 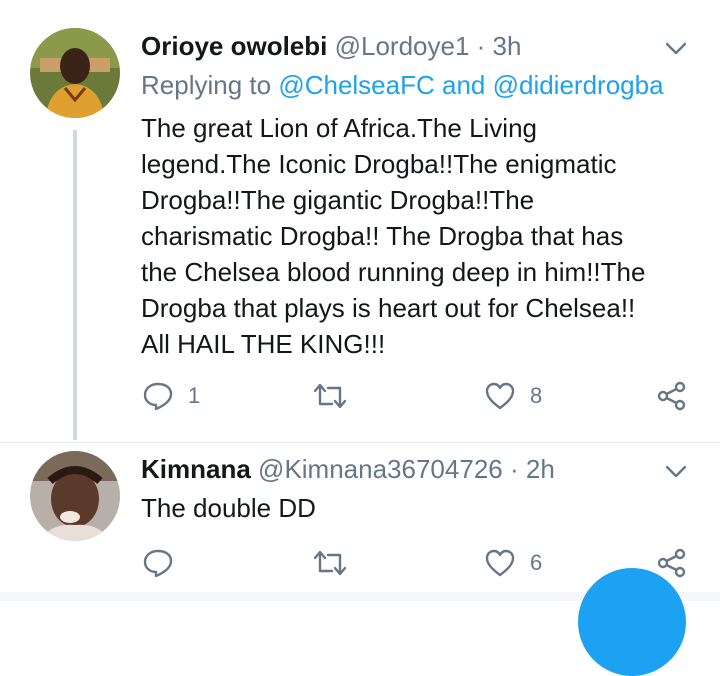 I want to click on compose-button, so click(x=632, y=622).